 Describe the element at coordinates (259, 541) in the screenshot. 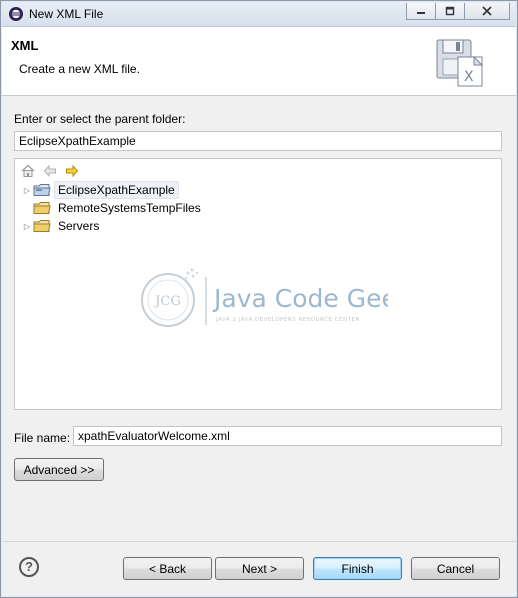

I see `button-bar-divider` at that location.